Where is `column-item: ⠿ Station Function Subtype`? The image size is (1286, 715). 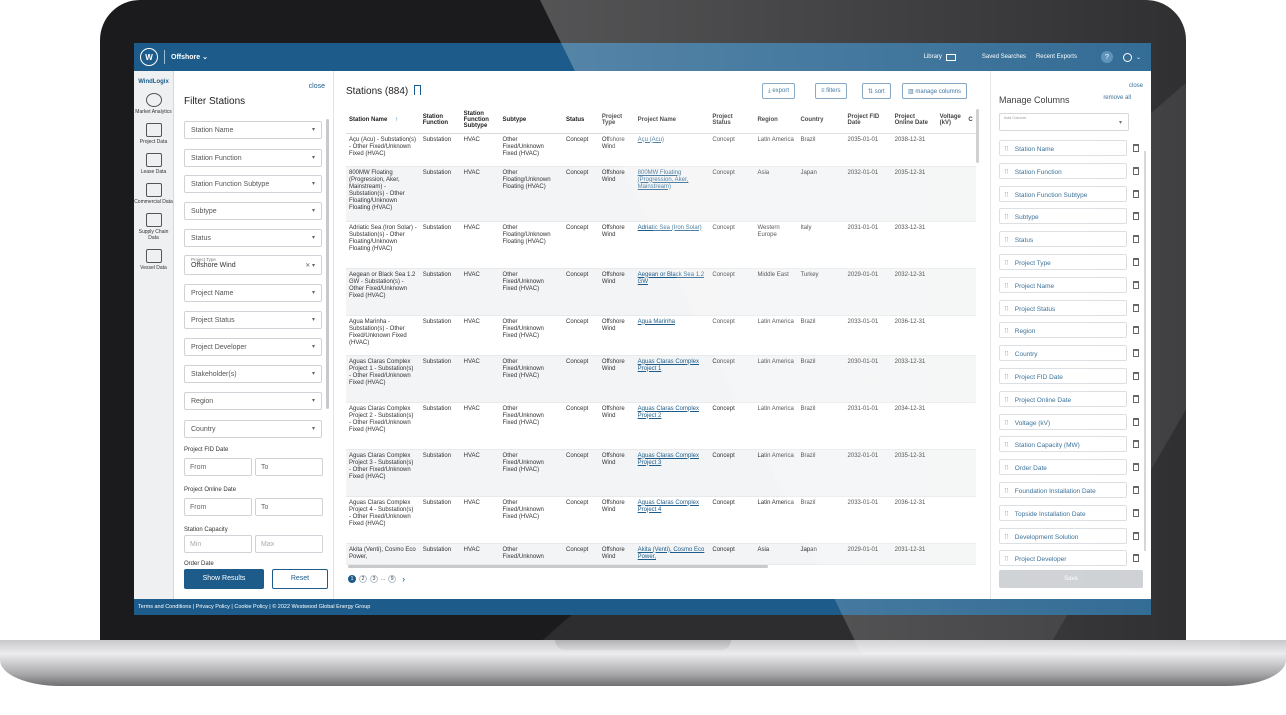 column-item: ⠿ Station Function Subtype is located at coordinates (1063, 193).